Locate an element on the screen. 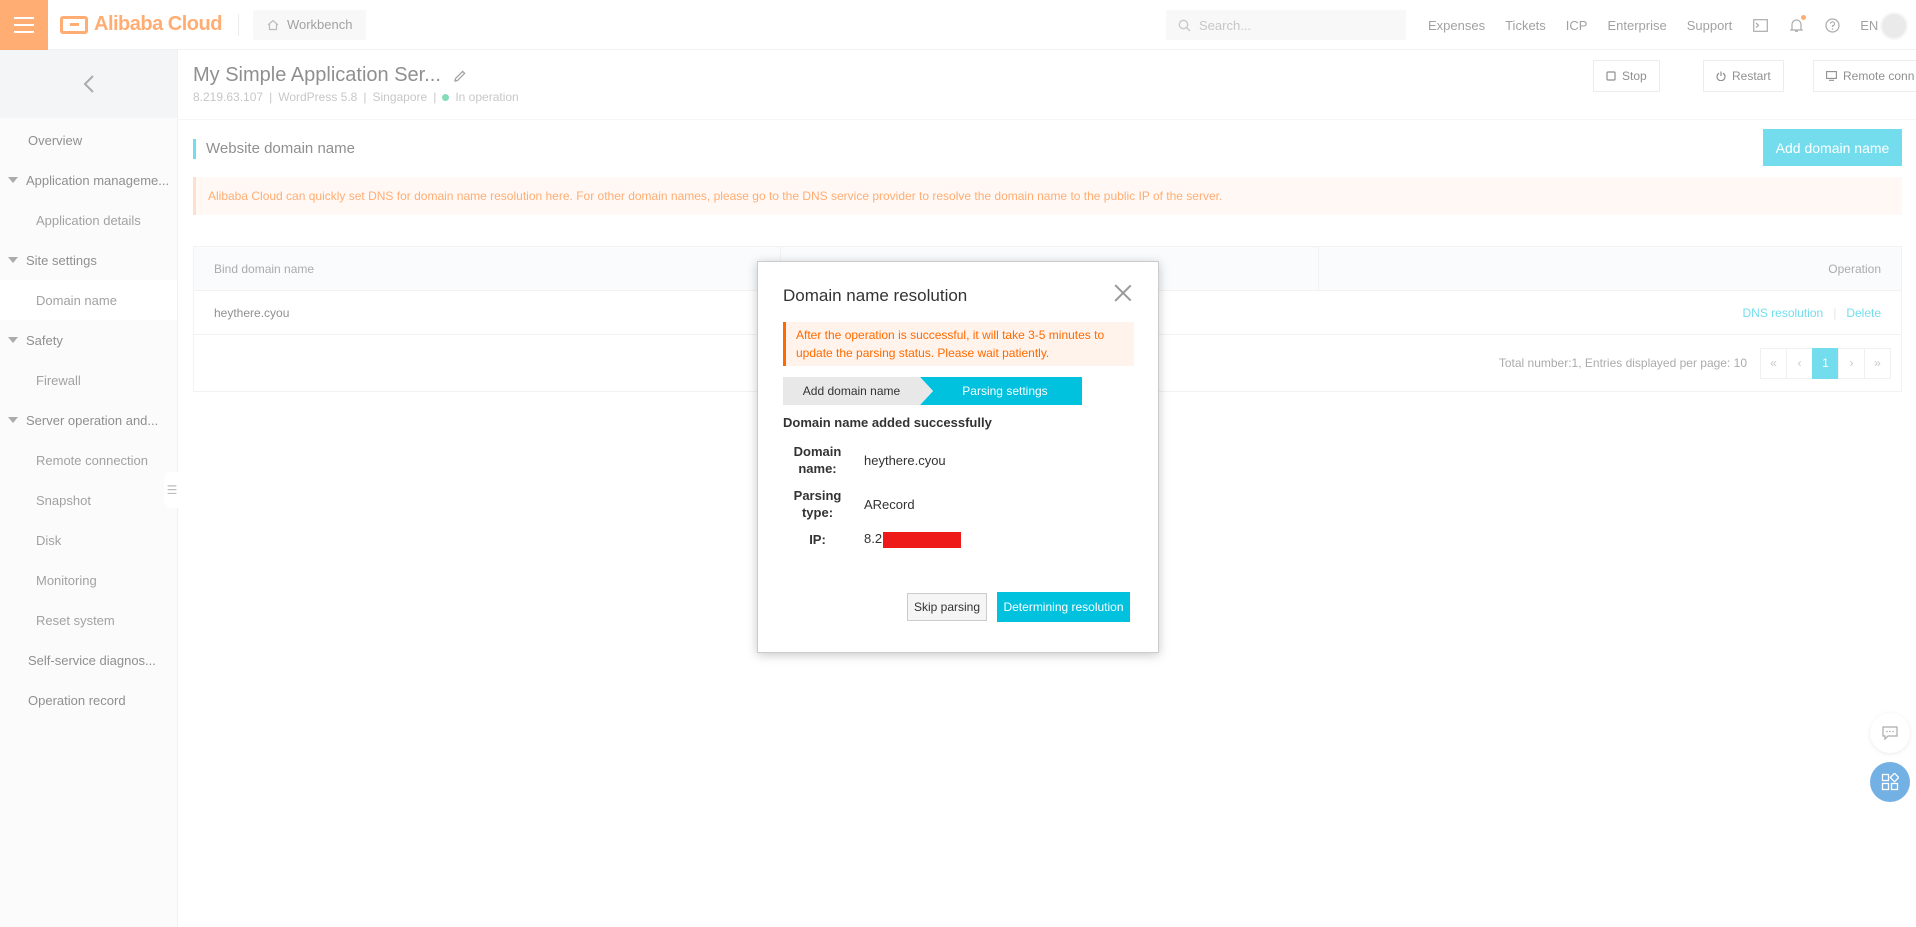 The height and width of the screenshot is (927, 1916). skip-parsing-button: Skip parsing is located at coordinates (947, 607).